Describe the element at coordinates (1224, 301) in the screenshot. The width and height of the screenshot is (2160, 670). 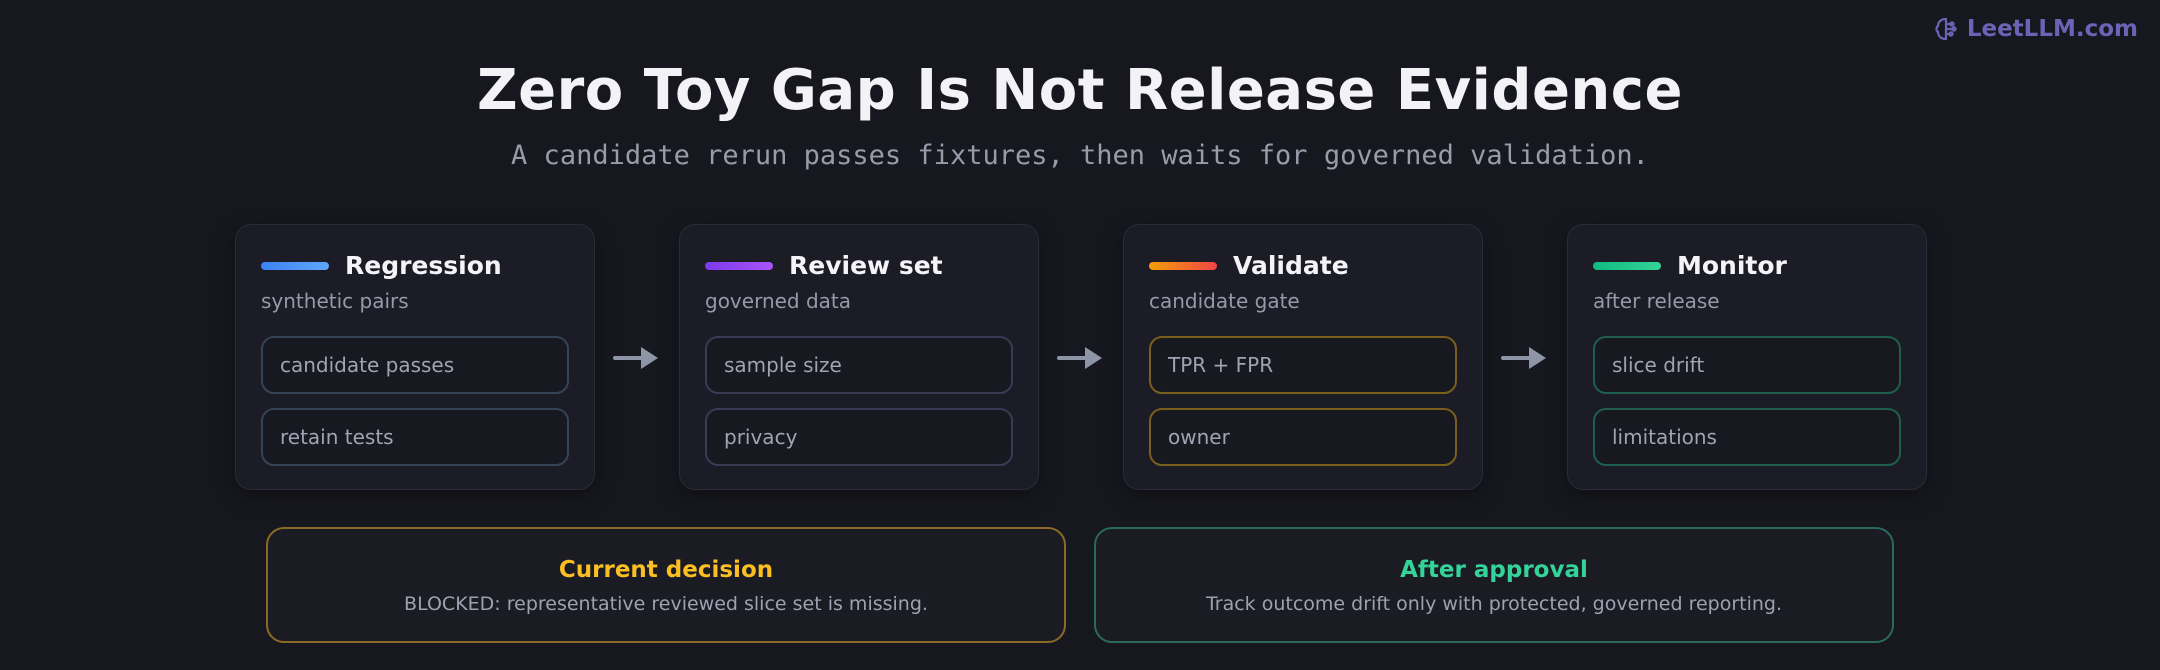
I see `stage-subtitle: candidate gate` at that location.